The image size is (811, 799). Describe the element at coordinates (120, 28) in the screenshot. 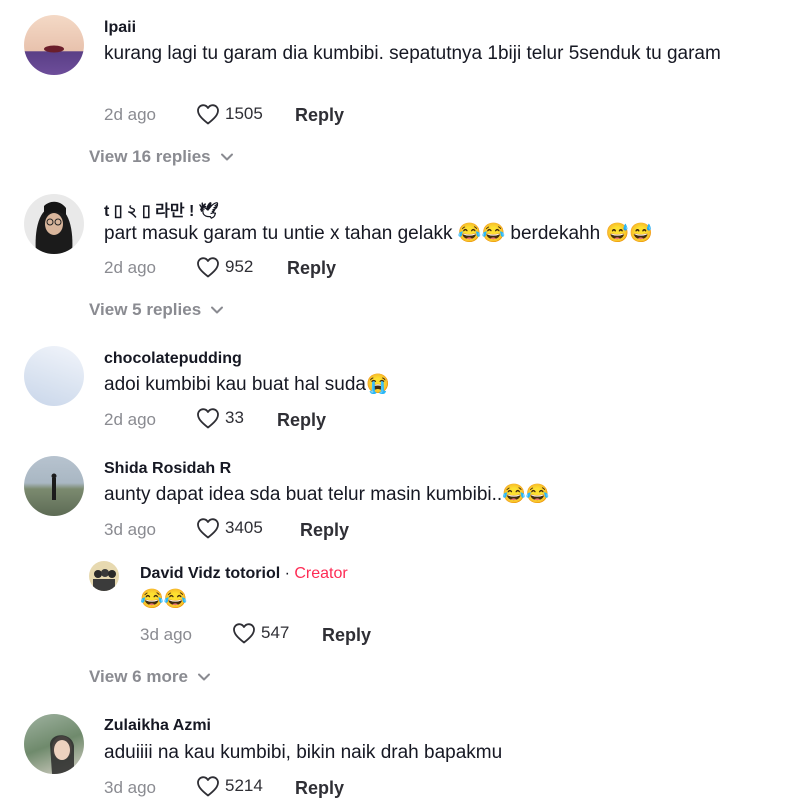

I see `comment-username: lpaii` at that location.